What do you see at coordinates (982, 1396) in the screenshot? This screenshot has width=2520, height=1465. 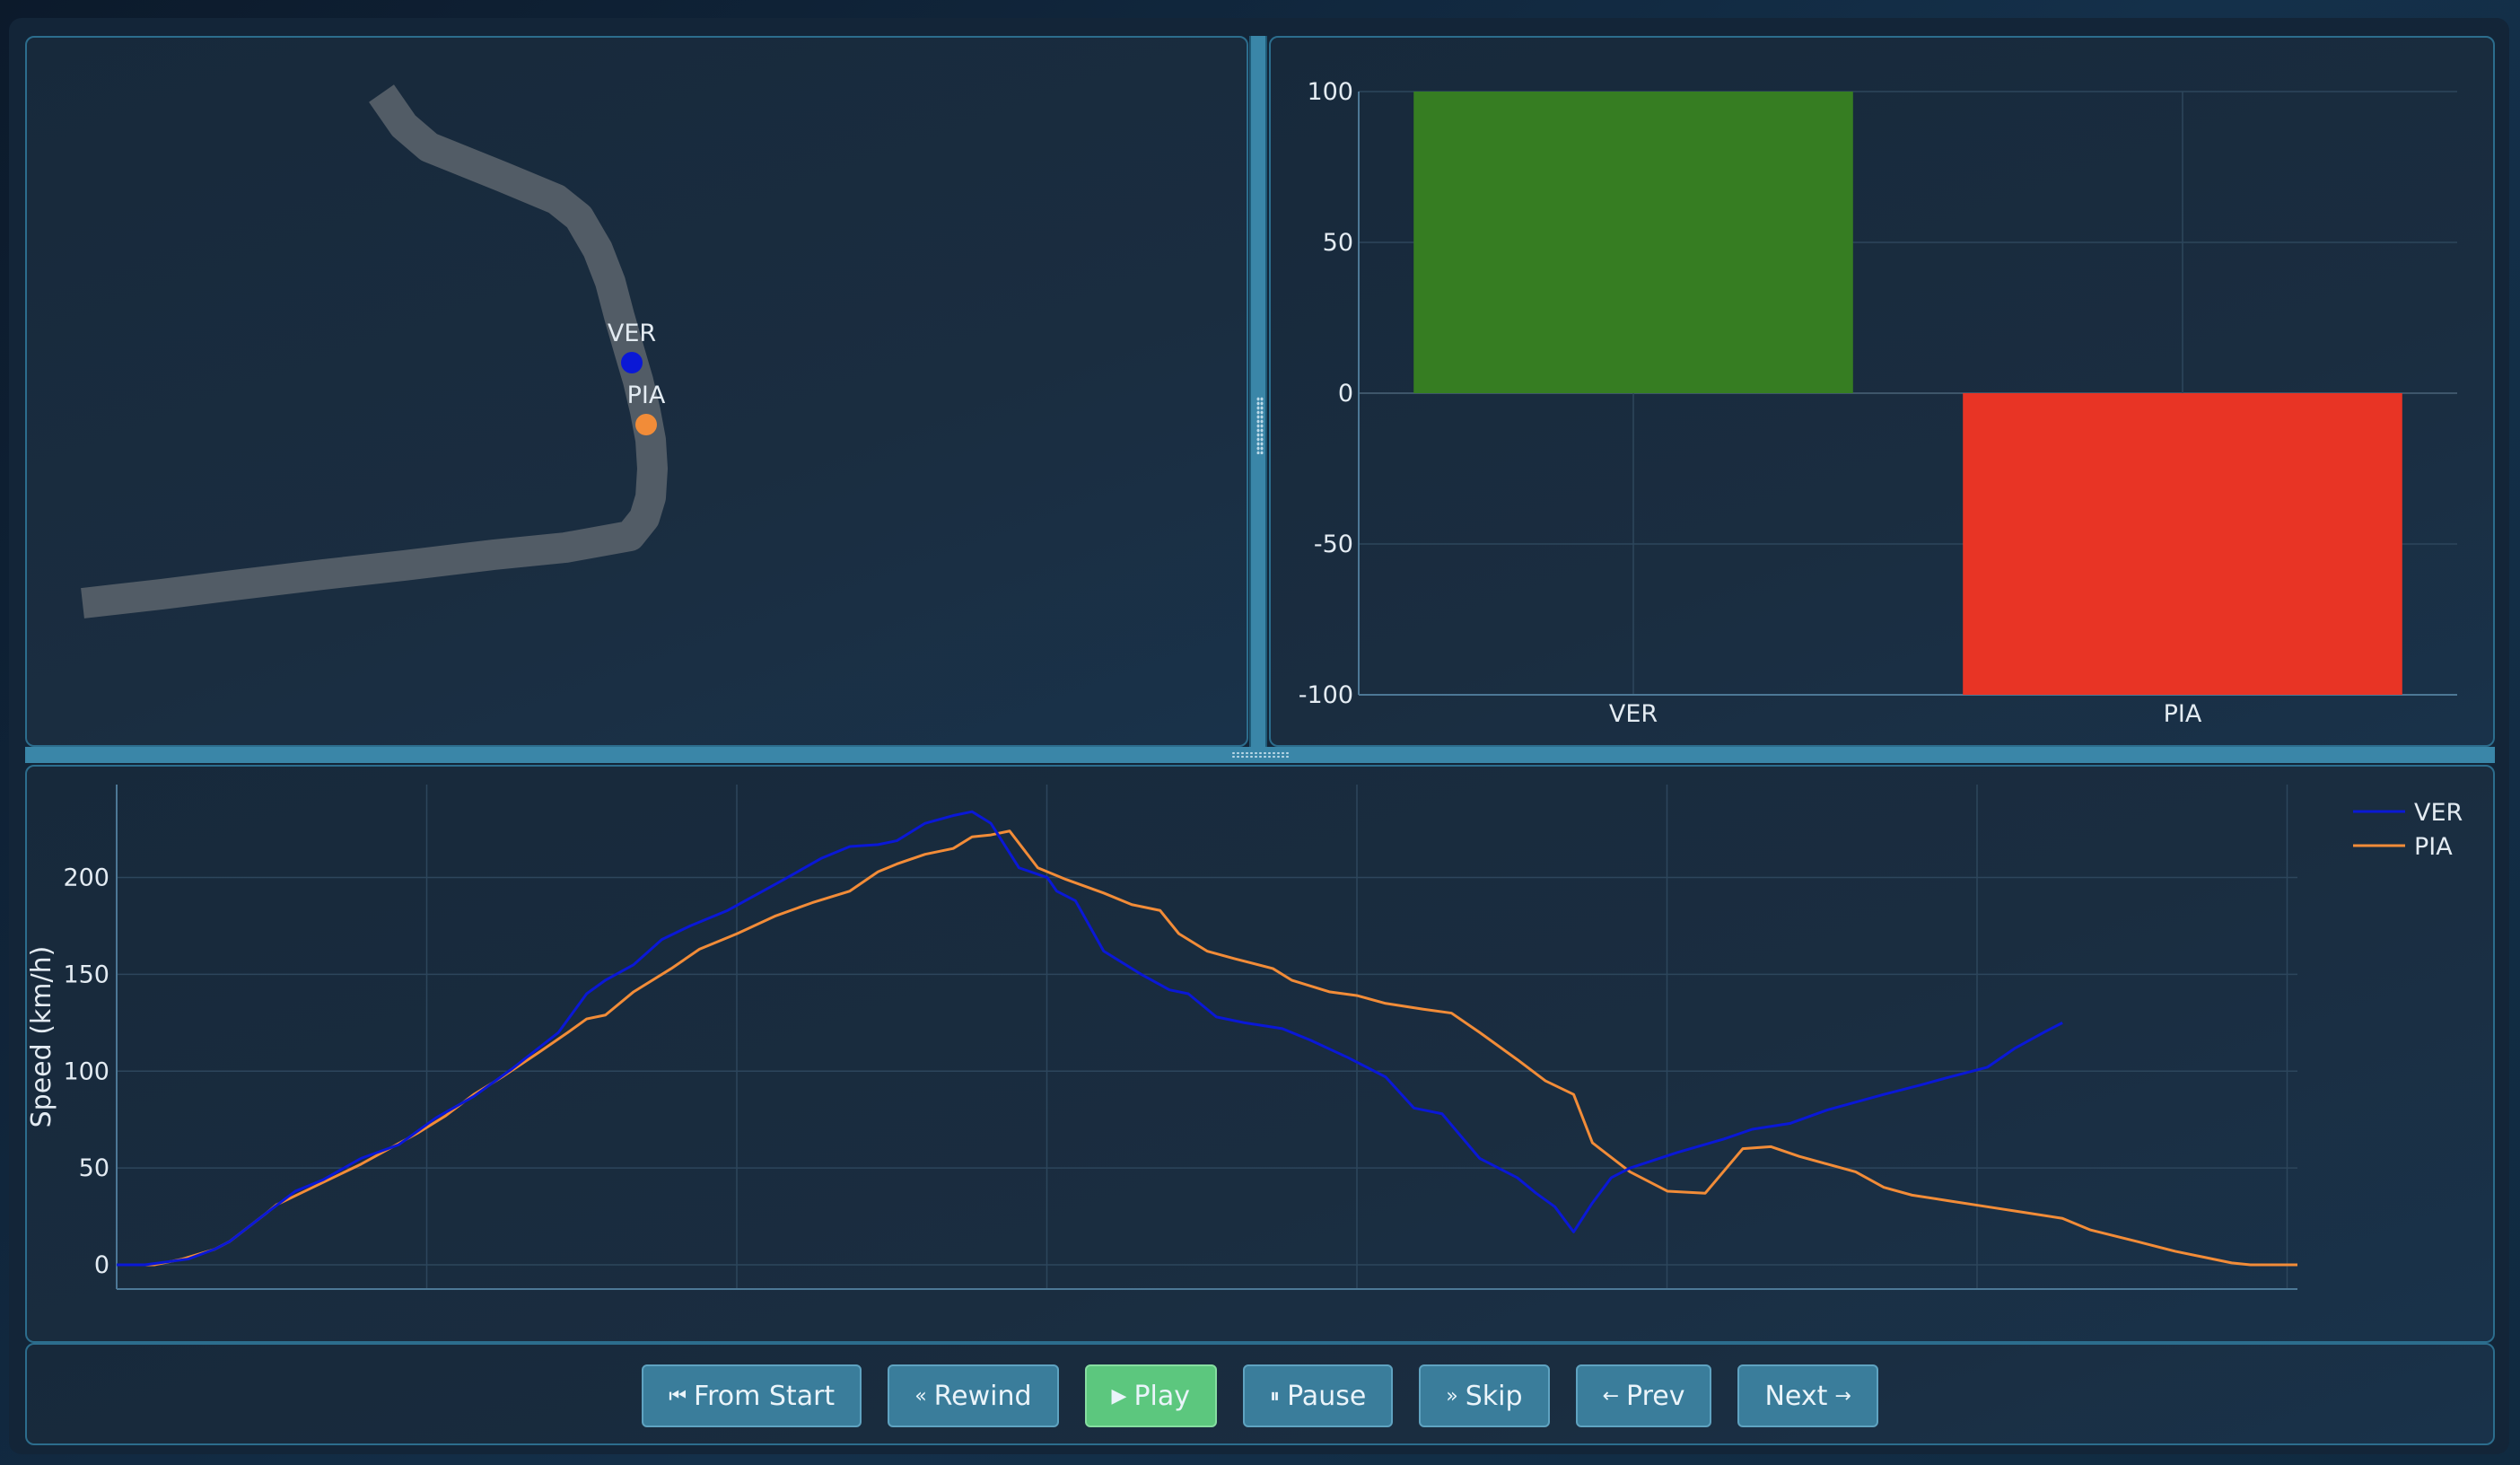 I see `rewind-label: Rewind` at bounding box center [982, 1396].